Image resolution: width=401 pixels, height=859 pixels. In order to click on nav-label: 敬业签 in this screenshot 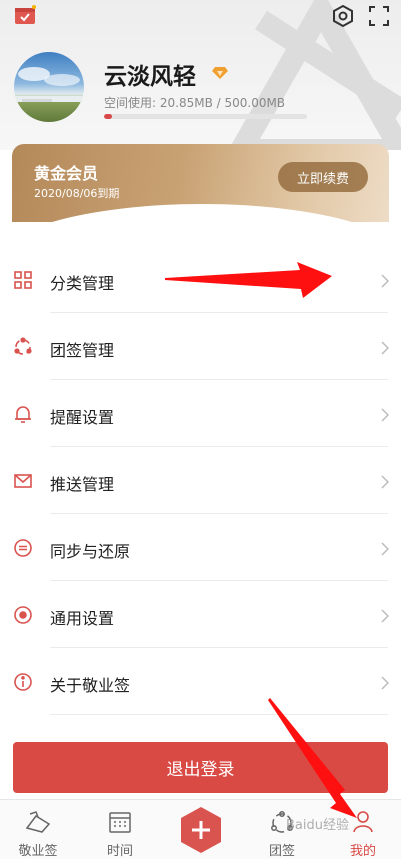, I will do `click(38, 851)`.